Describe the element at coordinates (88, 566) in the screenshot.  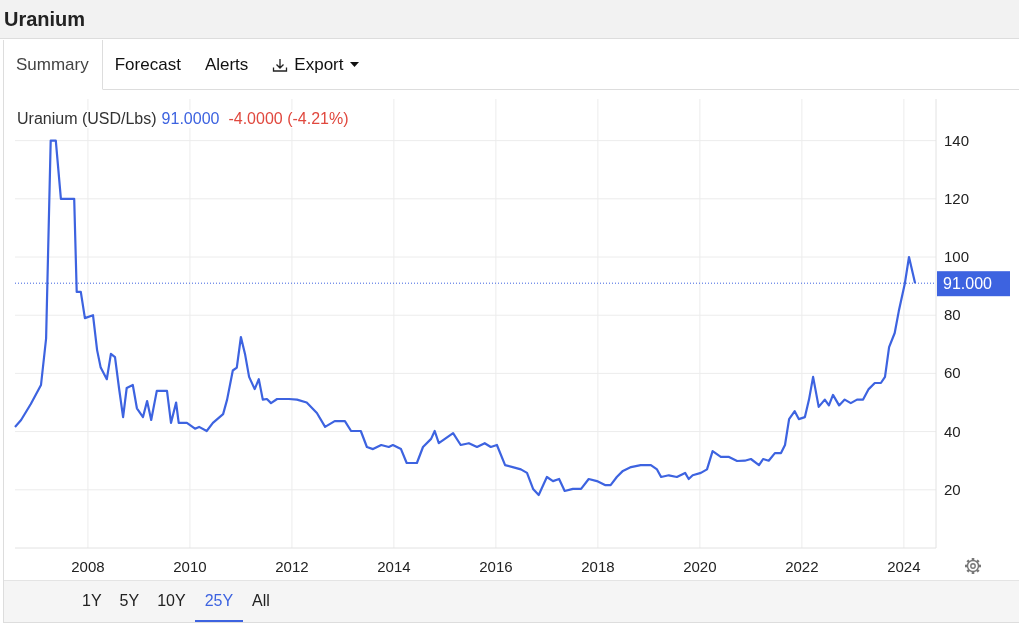
I see `x-axis-label: 2008` at that location.